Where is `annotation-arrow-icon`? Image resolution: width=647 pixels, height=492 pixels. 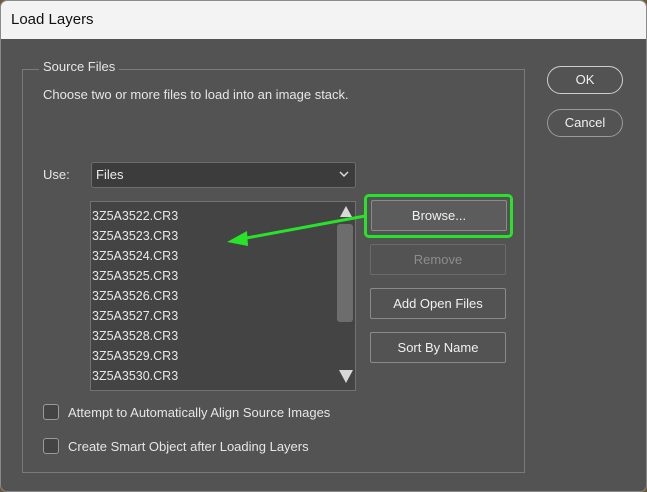 annotation-arrow-icon is located at coordinates (296, 230).